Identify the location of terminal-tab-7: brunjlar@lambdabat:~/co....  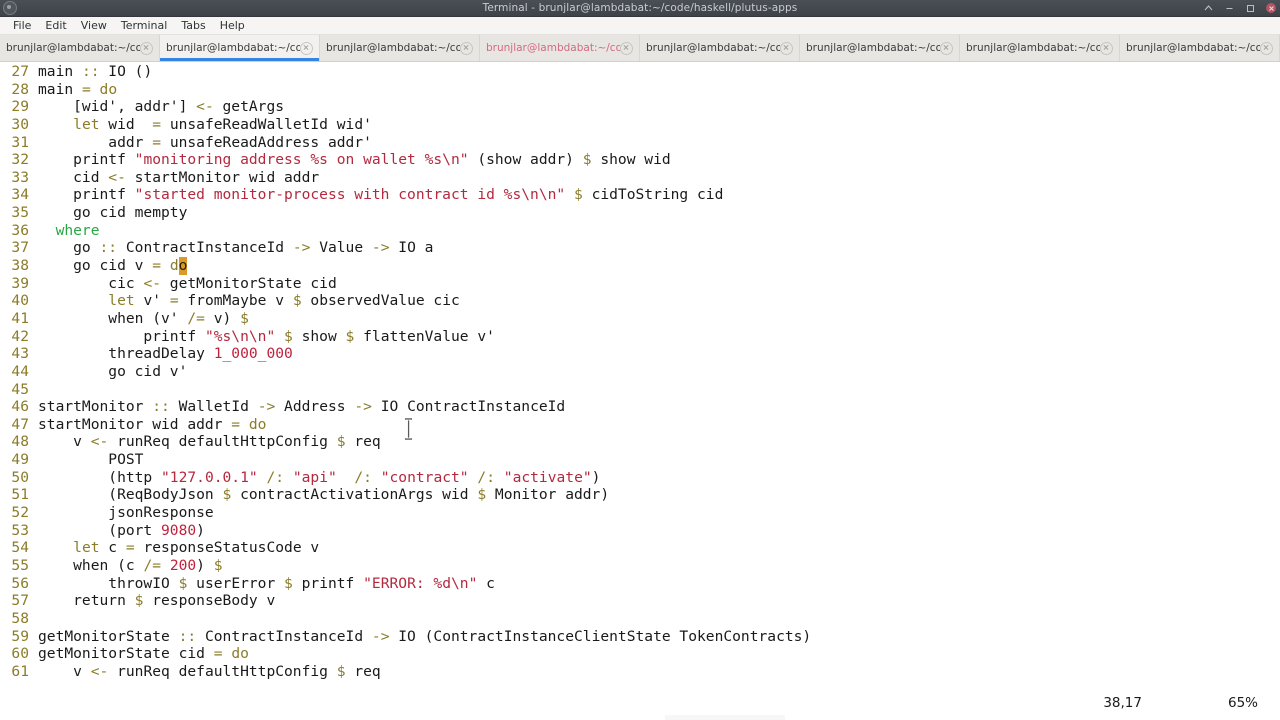
(1040, 48).